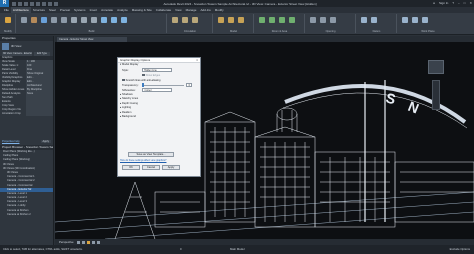 This screenshot has height=254, width=474. What do you see at coordinates (171, 167) in the screenshot?
I see `dialog-apply-button: Apply` at bounding box center [171, 167].